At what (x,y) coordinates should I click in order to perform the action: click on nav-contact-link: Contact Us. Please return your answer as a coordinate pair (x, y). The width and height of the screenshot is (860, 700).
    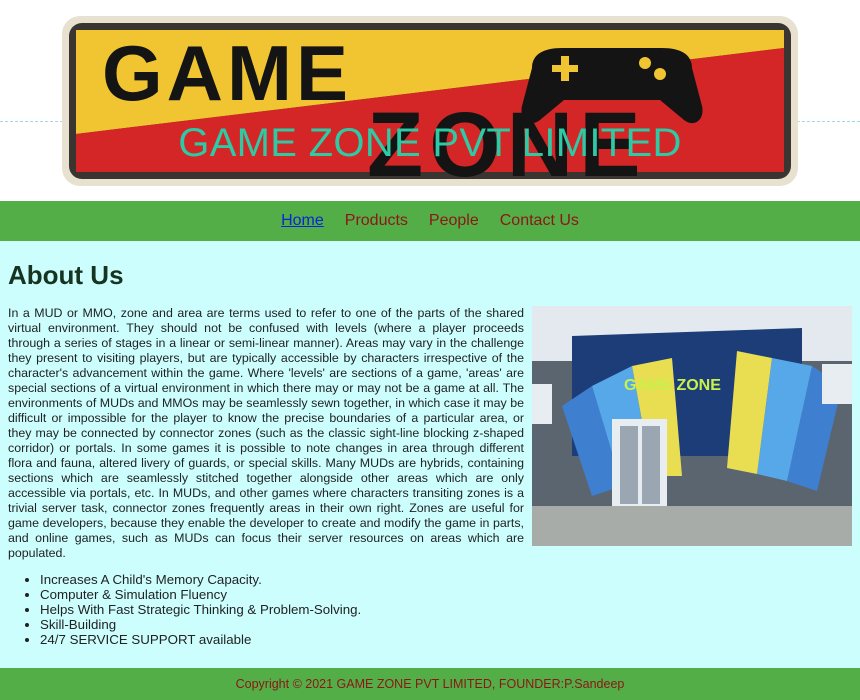
    Looking at the image, I should click on (539, 221).